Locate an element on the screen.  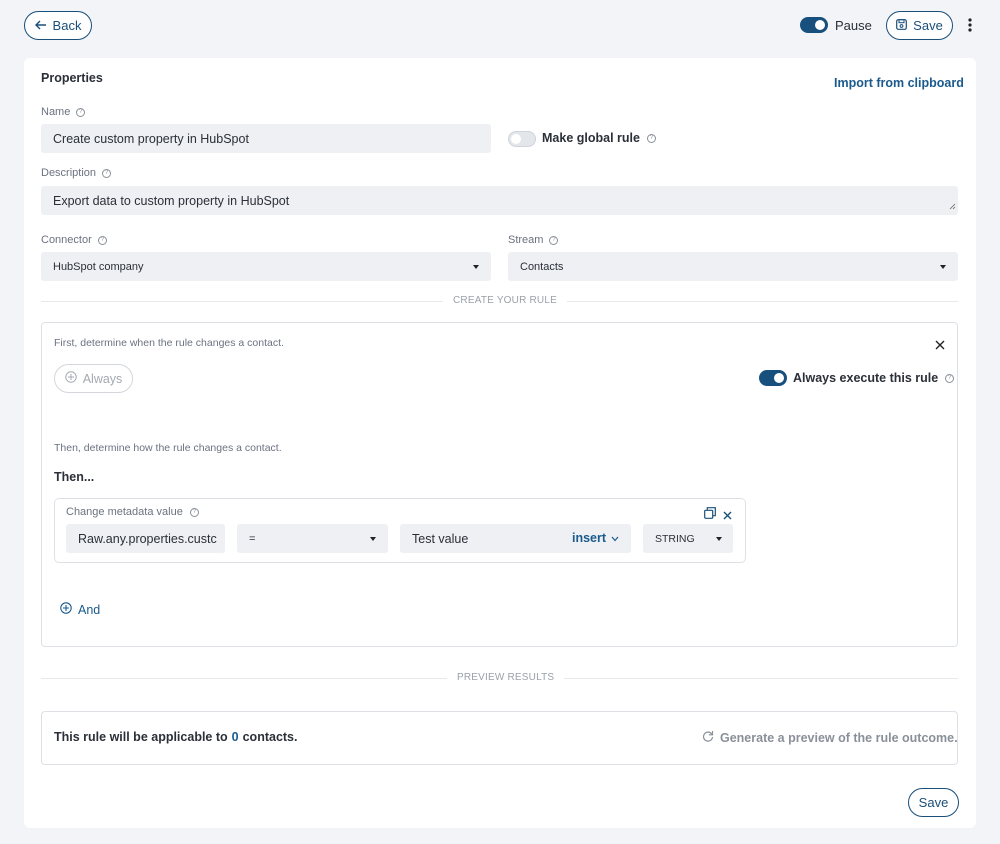
always-execute-label: Always execute this rule is located at coordinates (866, 378).